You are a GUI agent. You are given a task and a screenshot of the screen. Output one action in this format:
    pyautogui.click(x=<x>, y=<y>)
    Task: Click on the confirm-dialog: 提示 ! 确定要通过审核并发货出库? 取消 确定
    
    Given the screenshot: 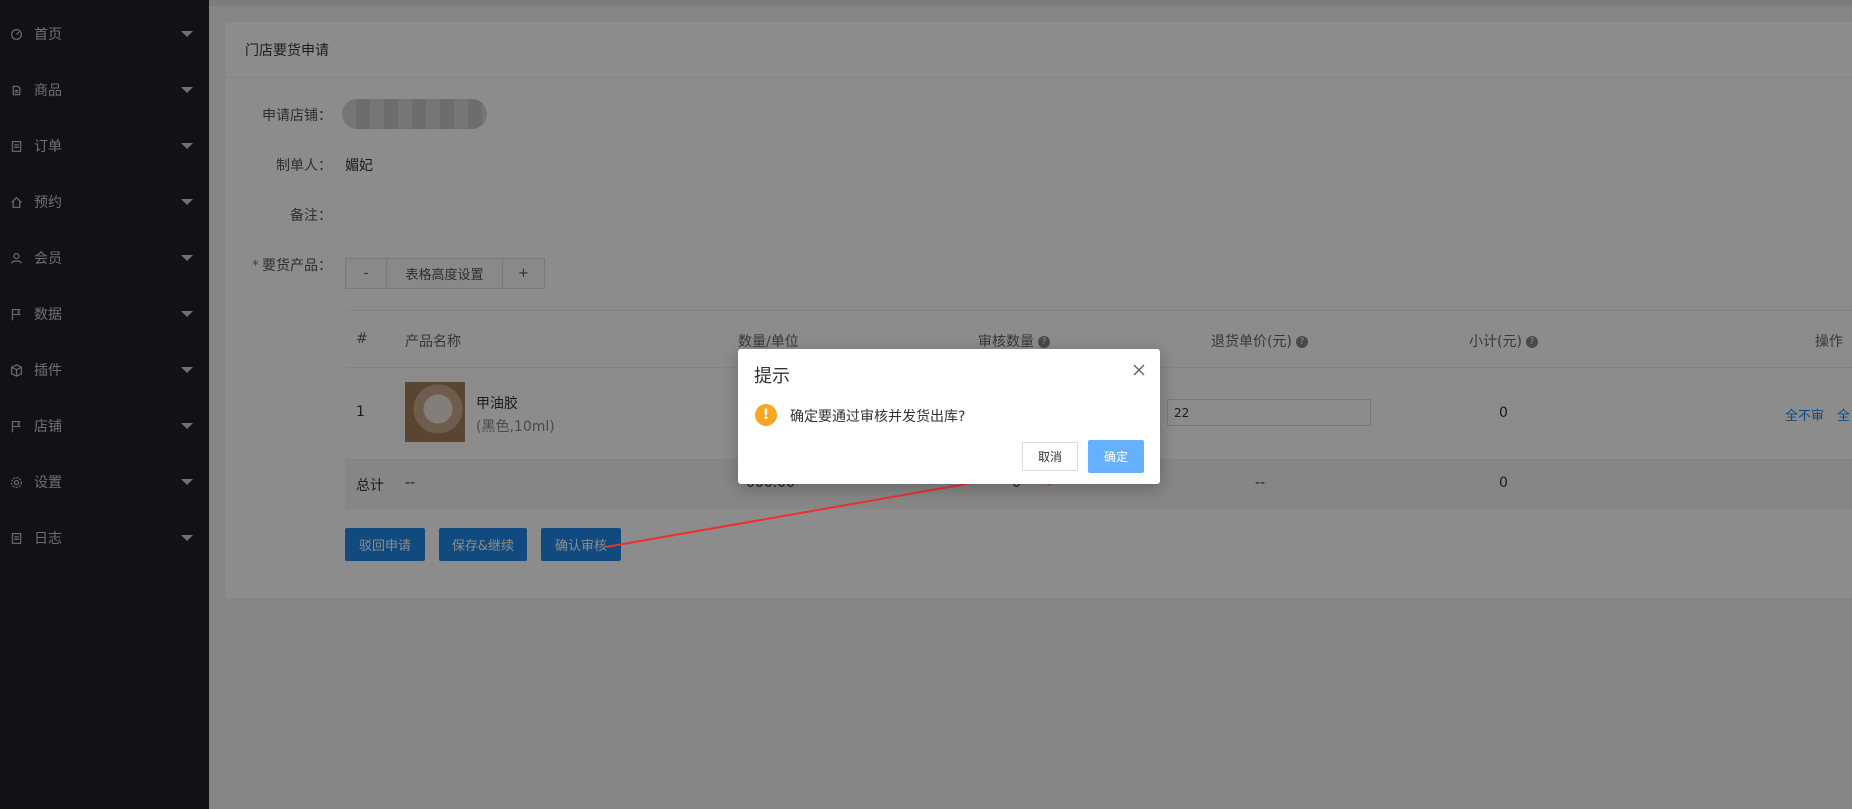 What is the action you would take?
    pyautogui.click(x=949, y=416)
    